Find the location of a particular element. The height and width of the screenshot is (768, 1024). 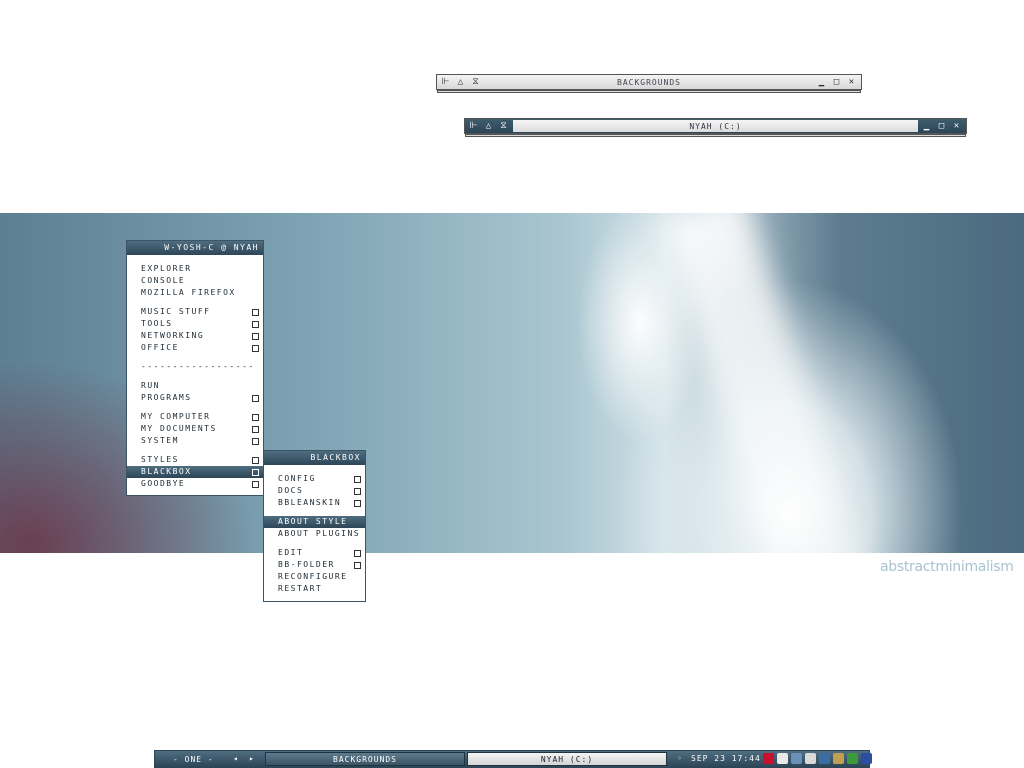

menu-item-label: ABOUT PLUGINS is located at coordinates (319, 533).